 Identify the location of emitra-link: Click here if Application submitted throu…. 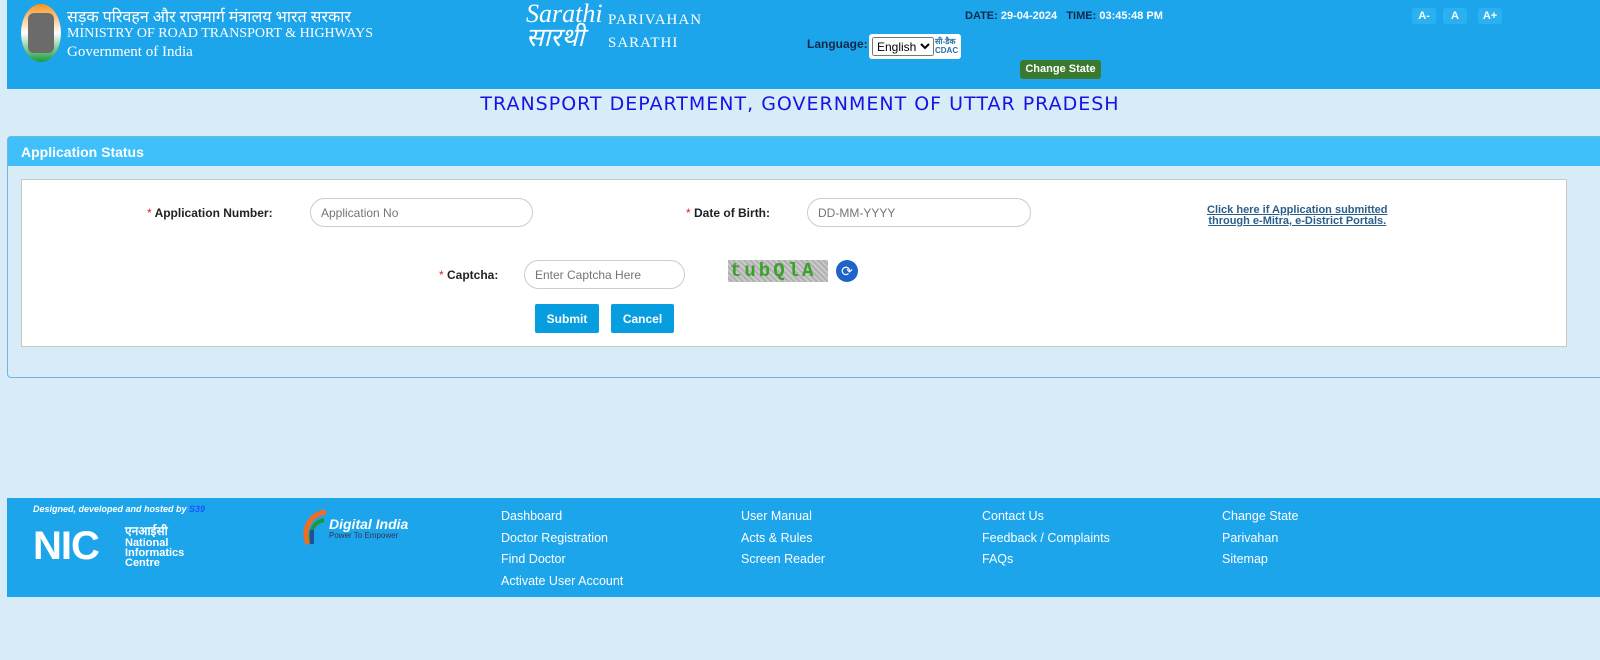
(1297, 216).